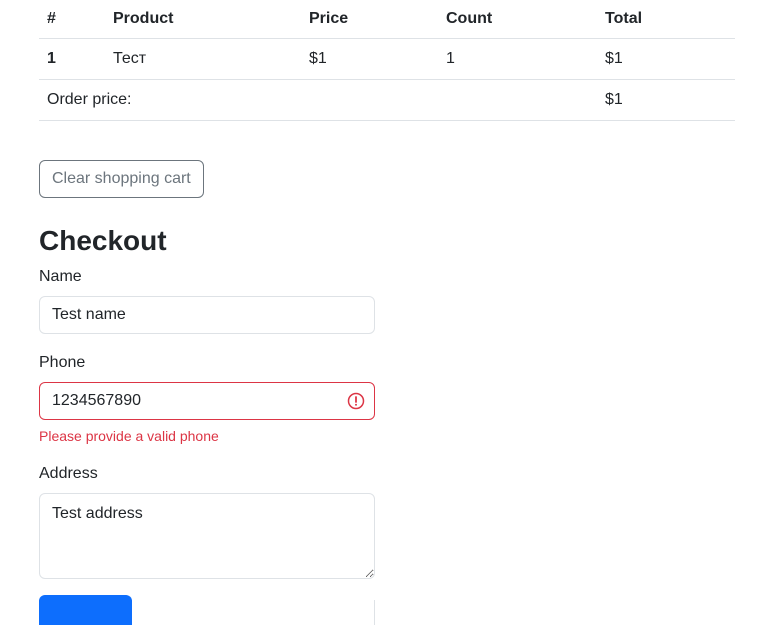  I want to click on order-price-label: Order price:, so click(318, 100).